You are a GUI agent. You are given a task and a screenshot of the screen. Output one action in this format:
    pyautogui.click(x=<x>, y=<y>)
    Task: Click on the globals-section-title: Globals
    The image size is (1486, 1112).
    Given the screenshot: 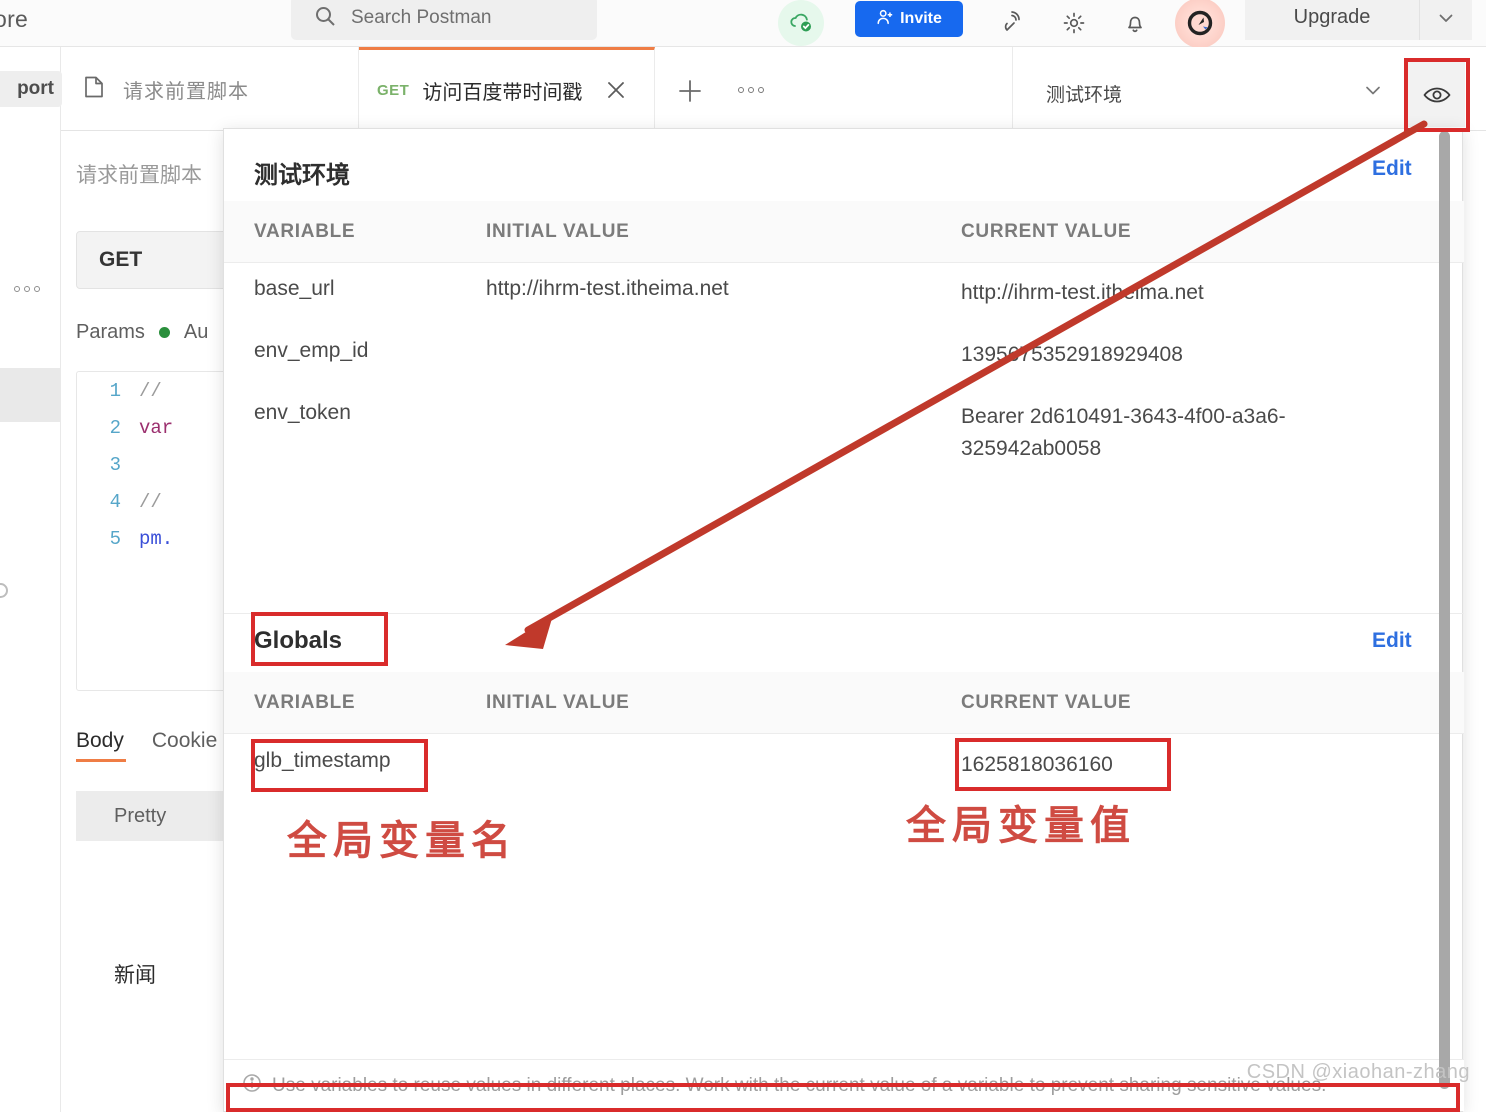 What is the action you would take?
    pyautogui.click(x=298, y=640)
    